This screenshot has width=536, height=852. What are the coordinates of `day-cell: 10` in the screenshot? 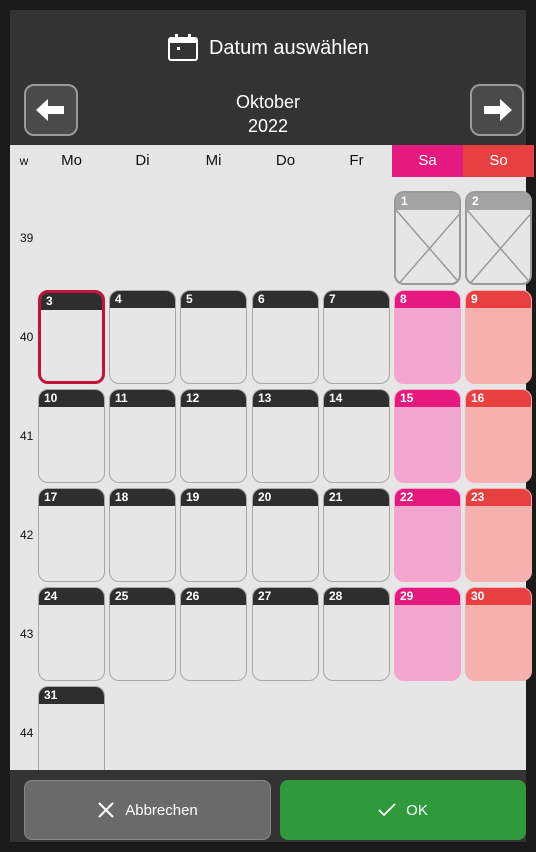 It's located at (71, 436).